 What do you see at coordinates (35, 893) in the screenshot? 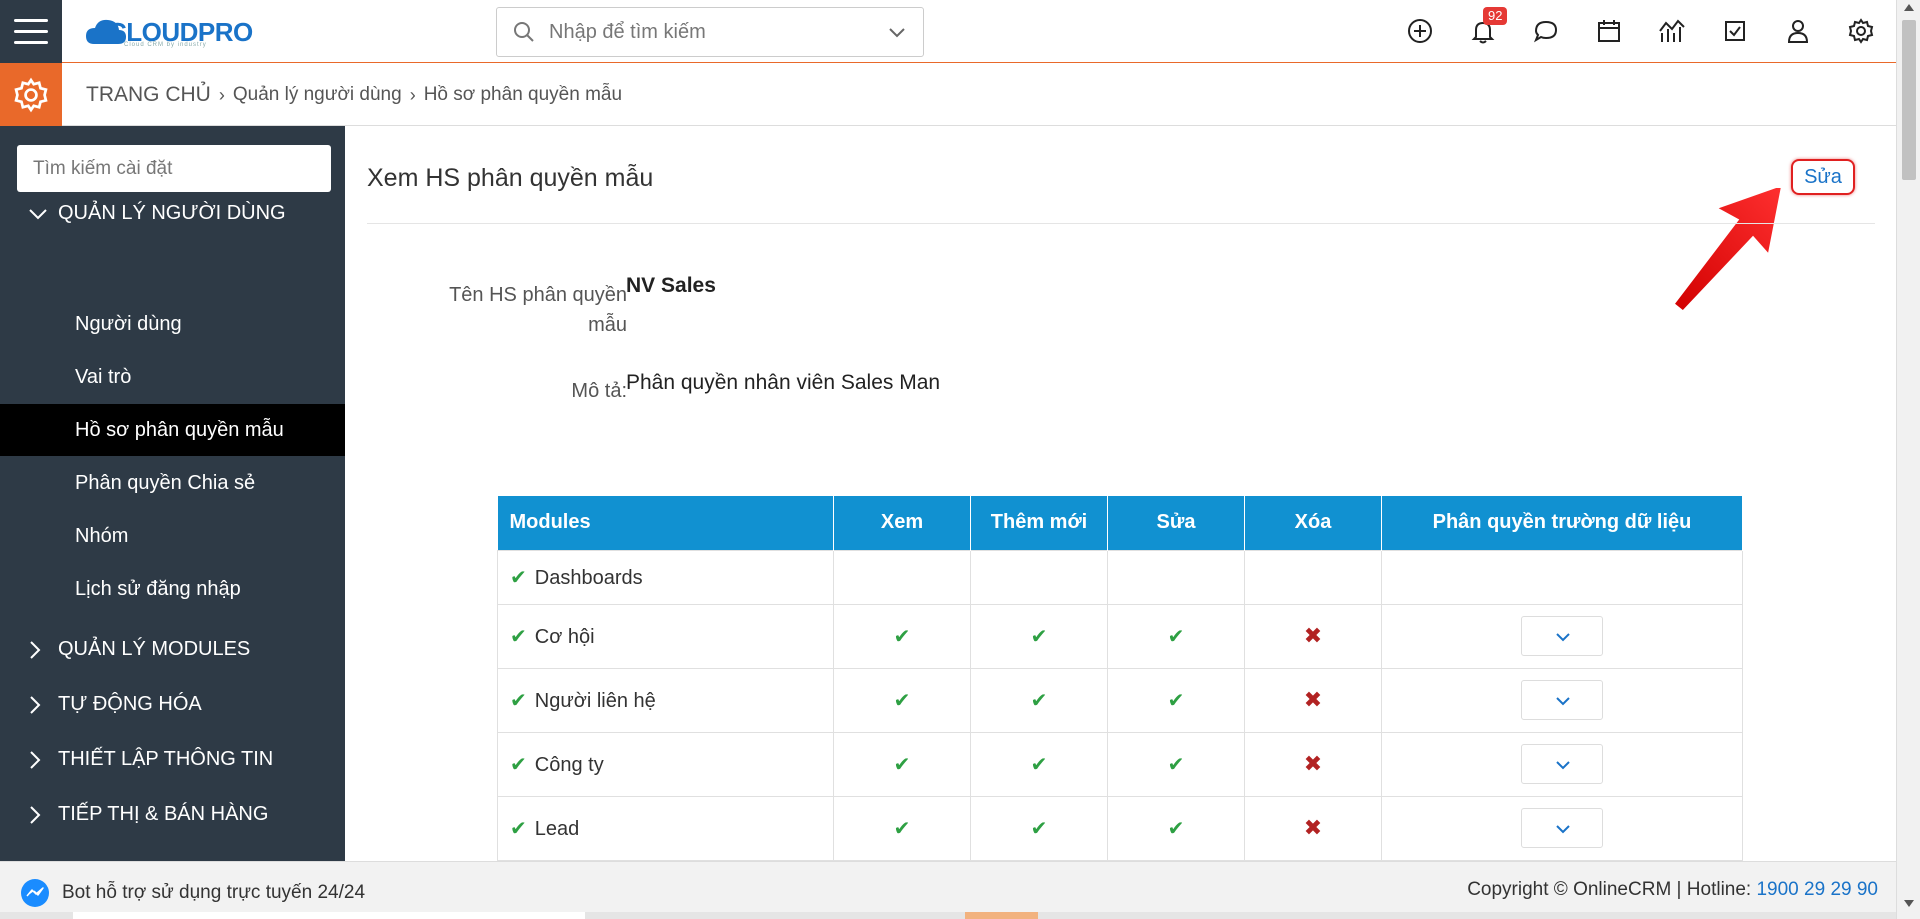
I see `messenger-icon` at bounding box center [35, 893].